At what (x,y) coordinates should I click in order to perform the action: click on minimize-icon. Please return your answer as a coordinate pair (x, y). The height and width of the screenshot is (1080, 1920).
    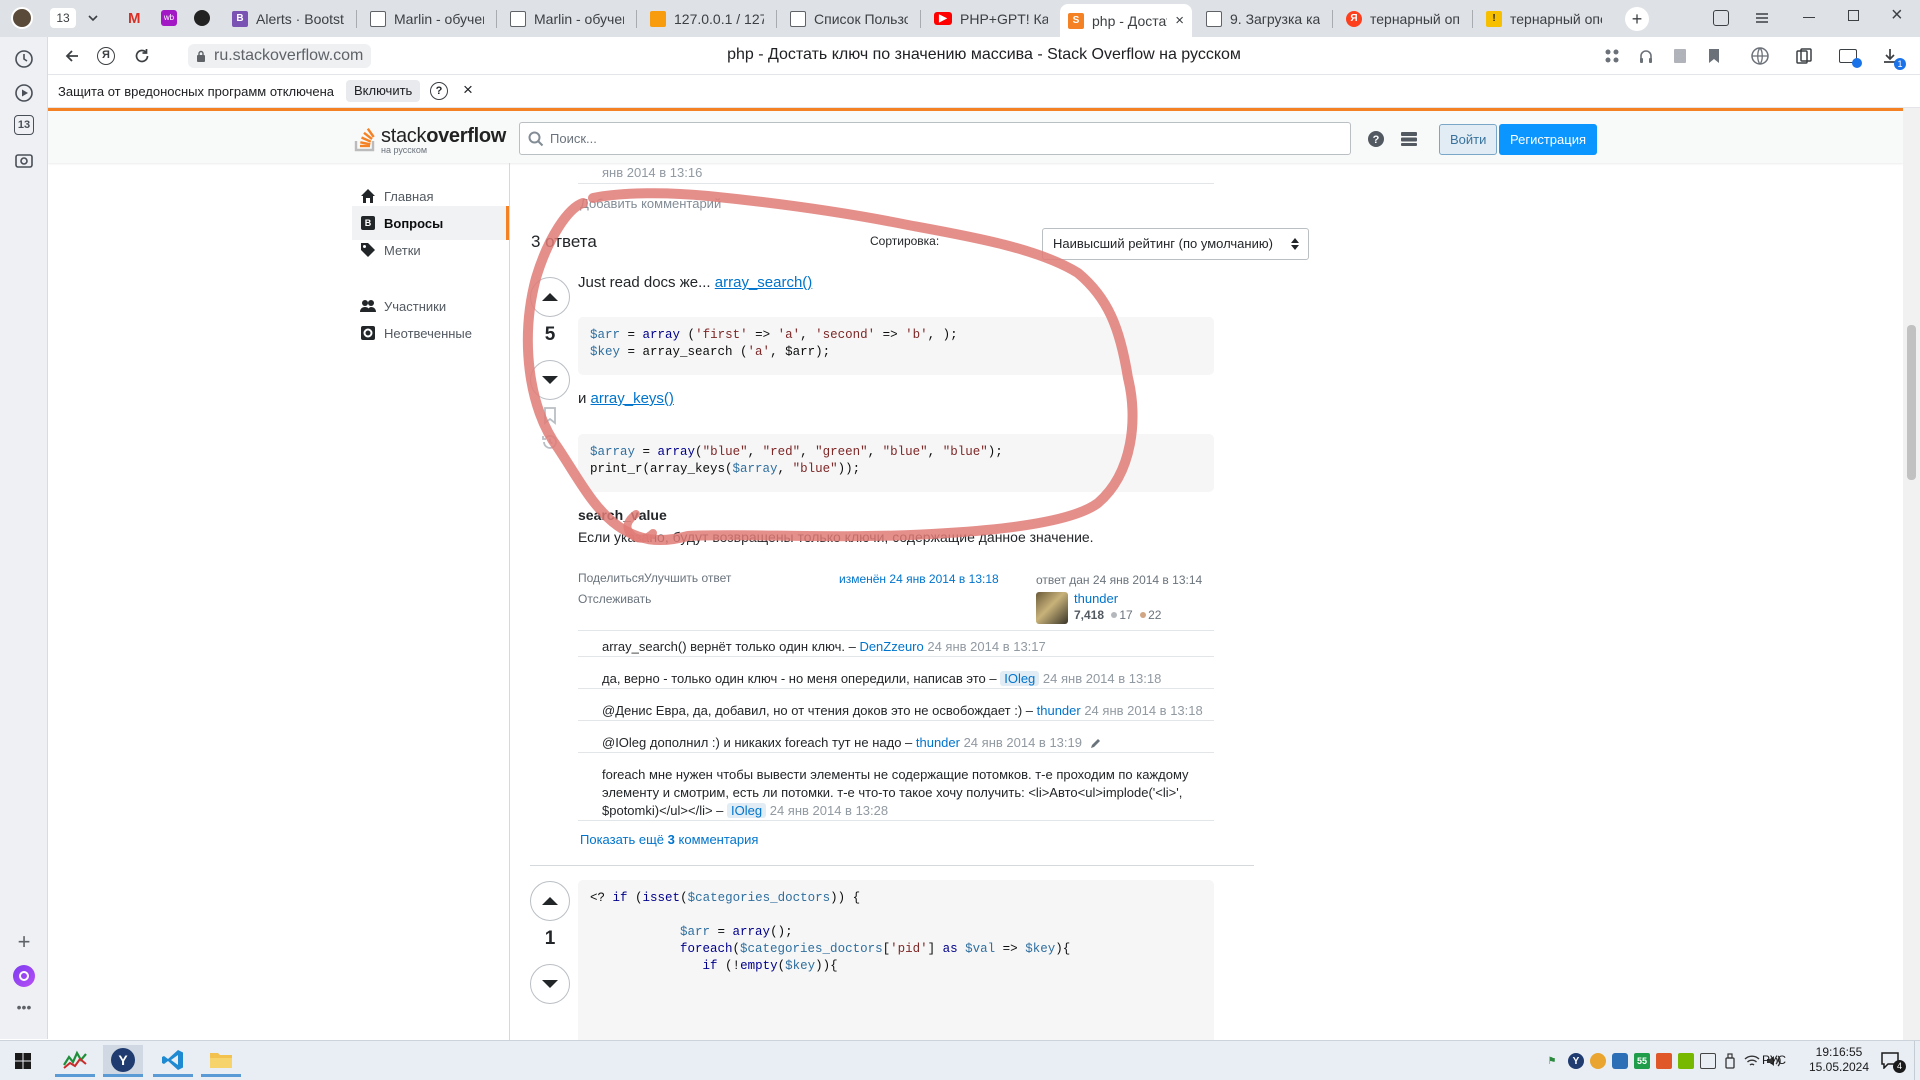
    Looking at the image, I should click on (1809, 17).